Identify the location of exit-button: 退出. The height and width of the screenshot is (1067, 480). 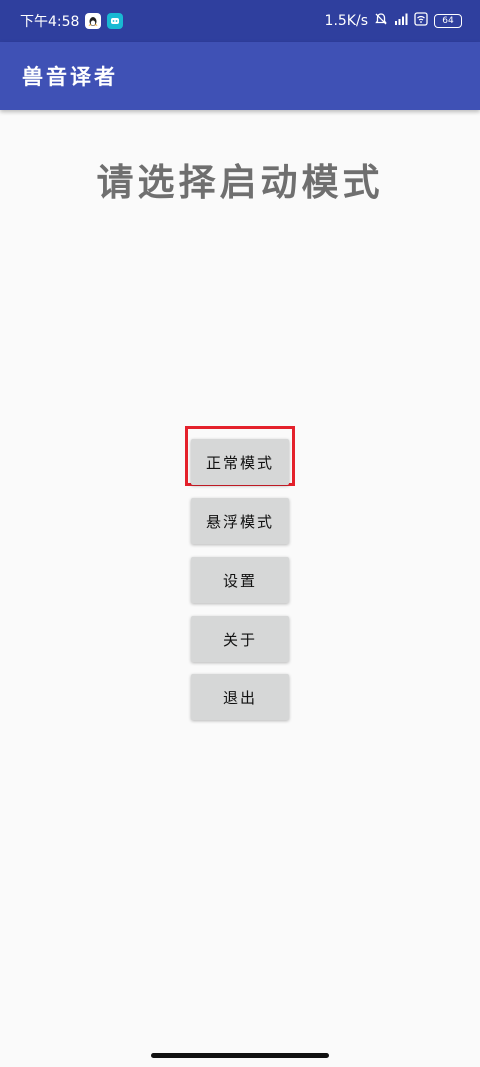
(240, 697).